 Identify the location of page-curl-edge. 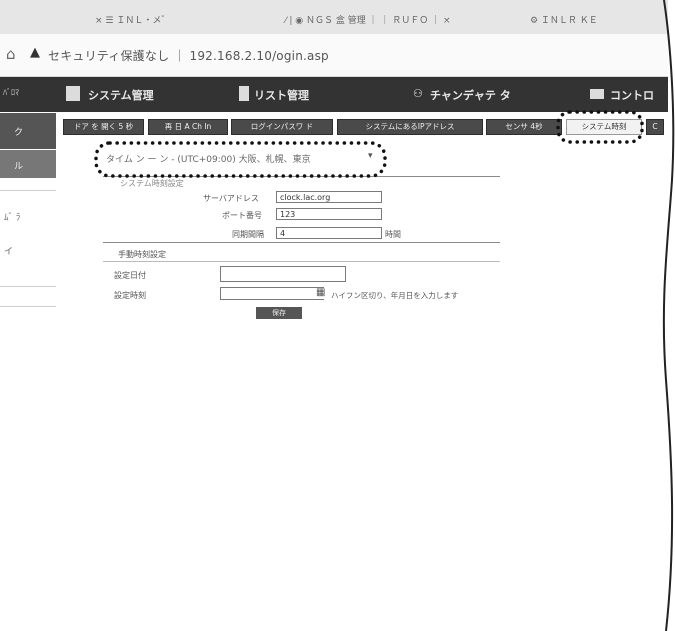
(668, 315).